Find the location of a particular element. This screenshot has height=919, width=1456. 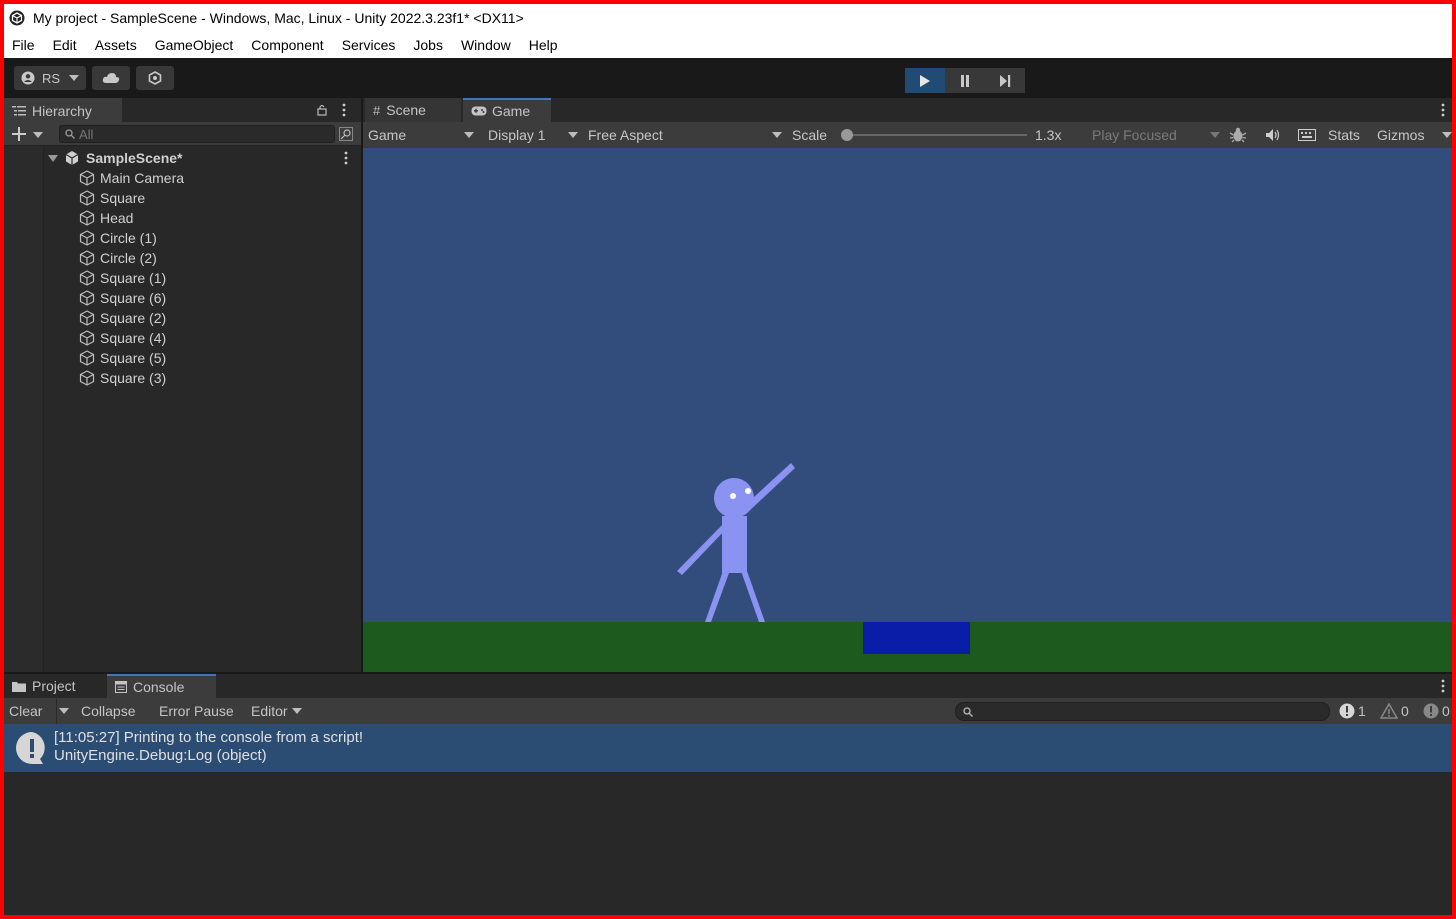

menu-gameobject: GameObject is located at coordinates (194, 45).